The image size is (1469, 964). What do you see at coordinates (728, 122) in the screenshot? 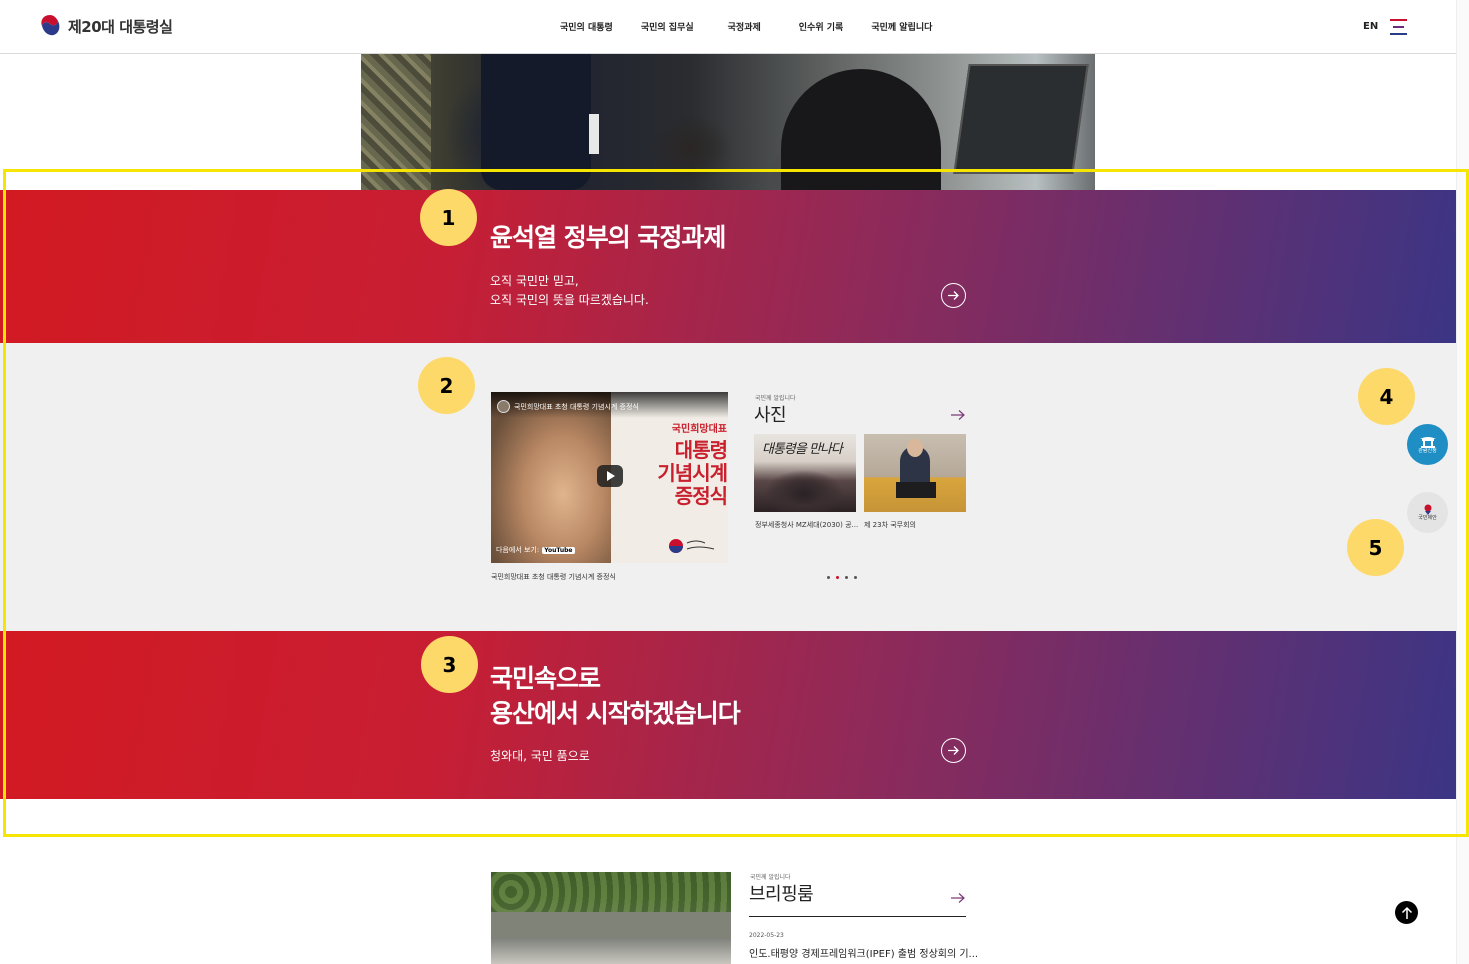
I see `hero-photo` at bounding box center [728, 122].